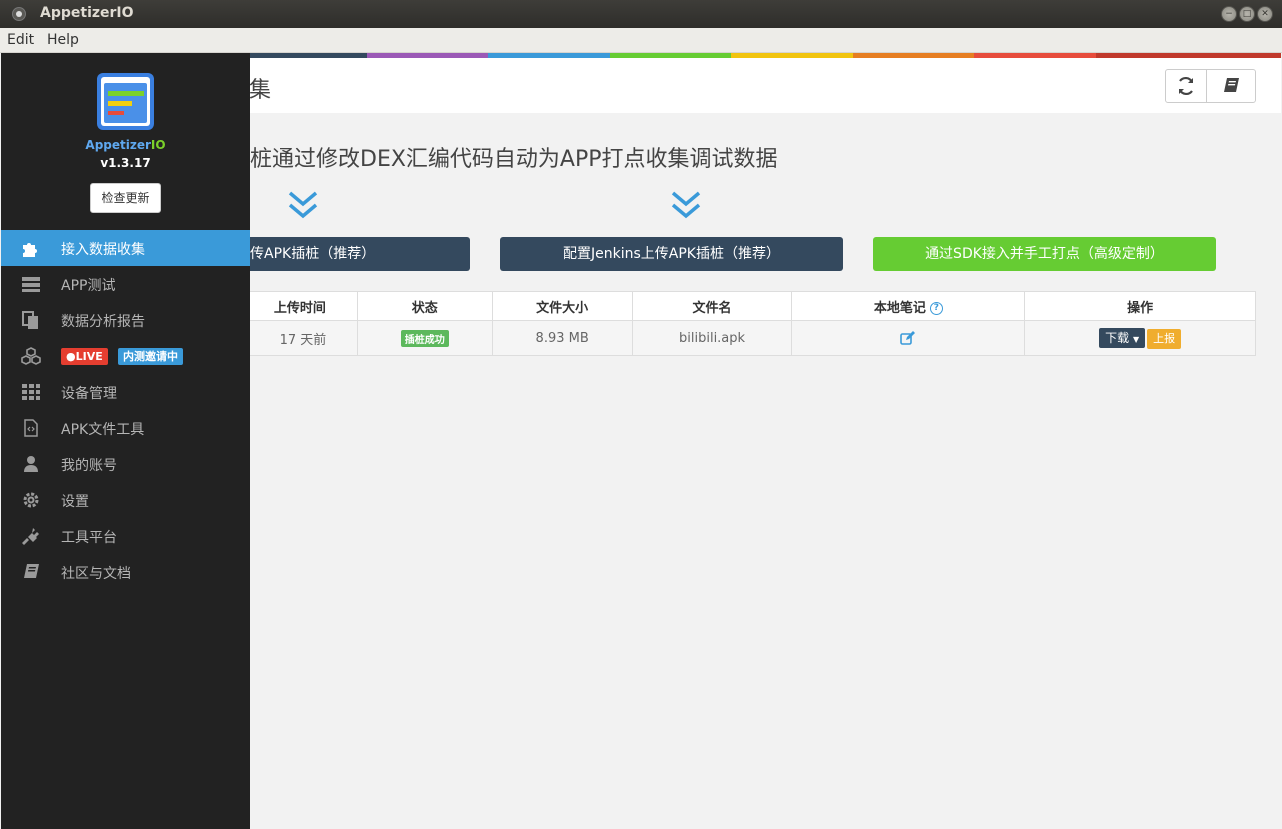 The height and width of the screenshot is (829, 1282). Describe the element at coordinates (31, 464) in the screenshot. I see `user-icon` at that location.